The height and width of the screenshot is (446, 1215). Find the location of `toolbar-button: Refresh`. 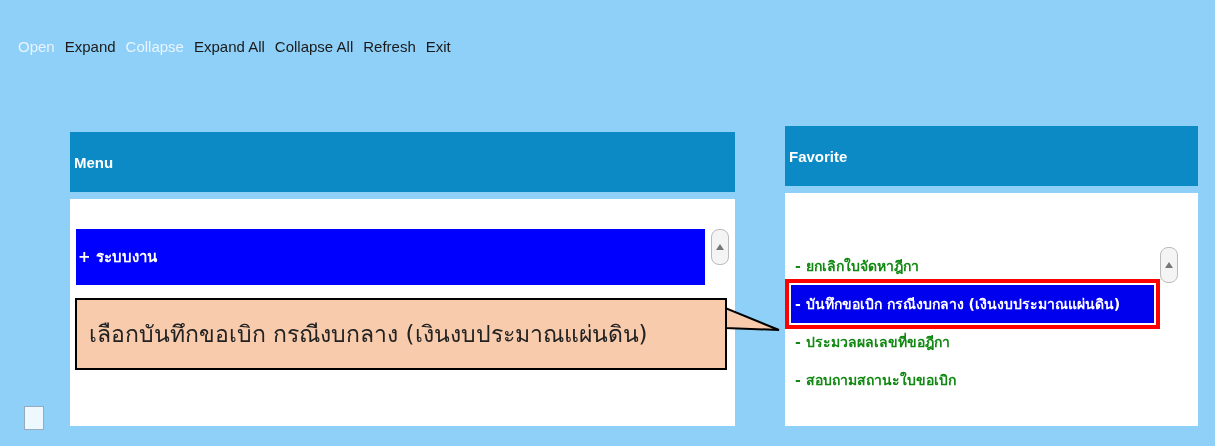

toolbar-button: Refresh is located at coordinates (389, 46).